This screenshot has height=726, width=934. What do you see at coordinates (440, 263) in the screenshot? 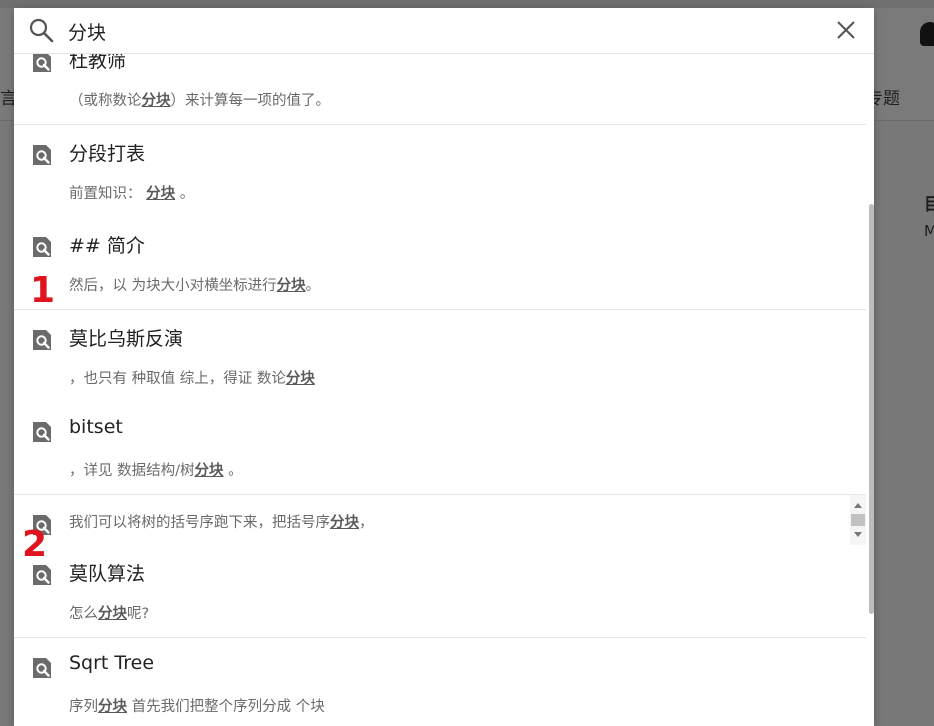
I see `search-result-item: ## 简介然后，以 为块大小对横坐标进行分块。` at bounding box center [440, 263].